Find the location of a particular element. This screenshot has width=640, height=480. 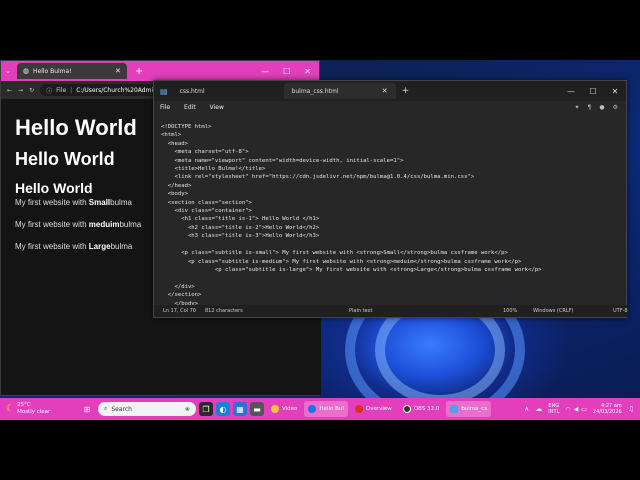

chrome-icon is located at coordinates (312, 409).